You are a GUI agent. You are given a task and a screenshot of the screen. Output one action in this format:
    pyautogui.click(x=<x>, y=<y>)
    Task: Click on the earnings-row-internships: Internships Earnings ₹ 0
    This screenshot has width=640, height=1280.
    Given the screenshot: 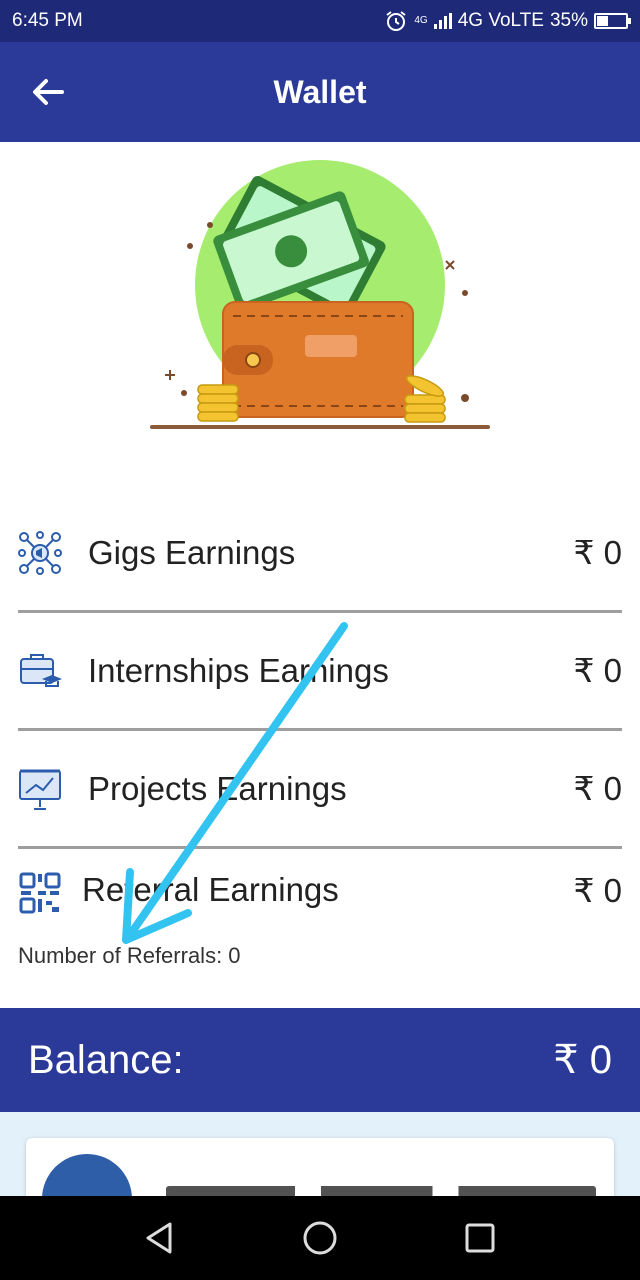 What is the action you would take?
    pyautogui.click(x=320, y=672)
    